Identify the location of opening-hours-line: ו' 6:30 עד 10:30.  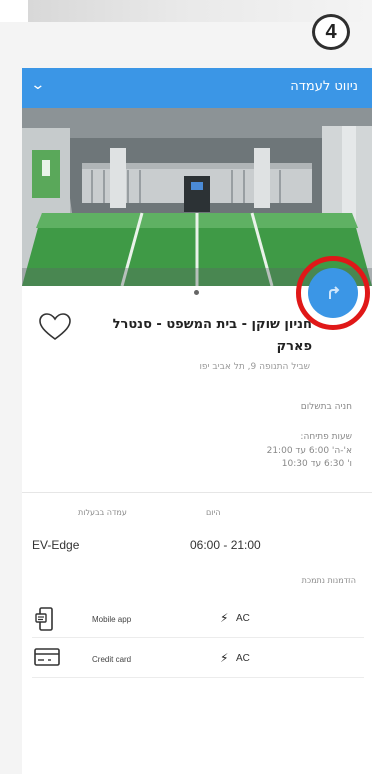
(316, 464).